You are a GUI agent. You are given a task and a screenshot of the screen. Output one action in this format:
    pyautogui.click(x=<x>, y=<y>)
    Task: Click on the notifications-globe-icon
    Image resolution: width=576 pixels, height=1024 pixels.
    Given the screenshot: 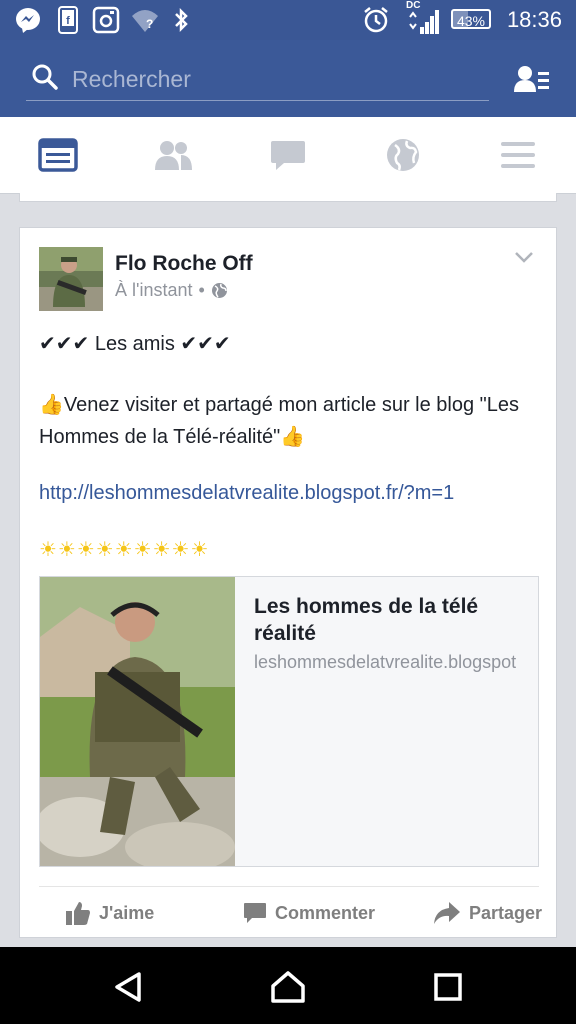 What is the action you would take?
    pyautogui.click(x=403, y=155)
    